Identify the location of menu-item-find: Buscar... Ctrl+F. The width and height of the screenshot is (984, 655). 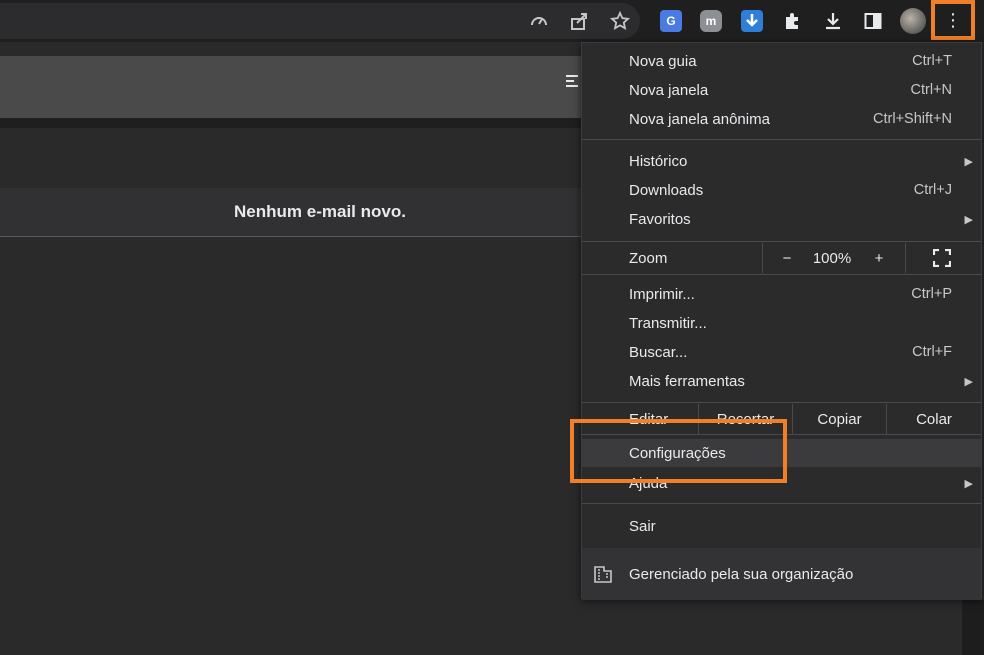
(781, 352).